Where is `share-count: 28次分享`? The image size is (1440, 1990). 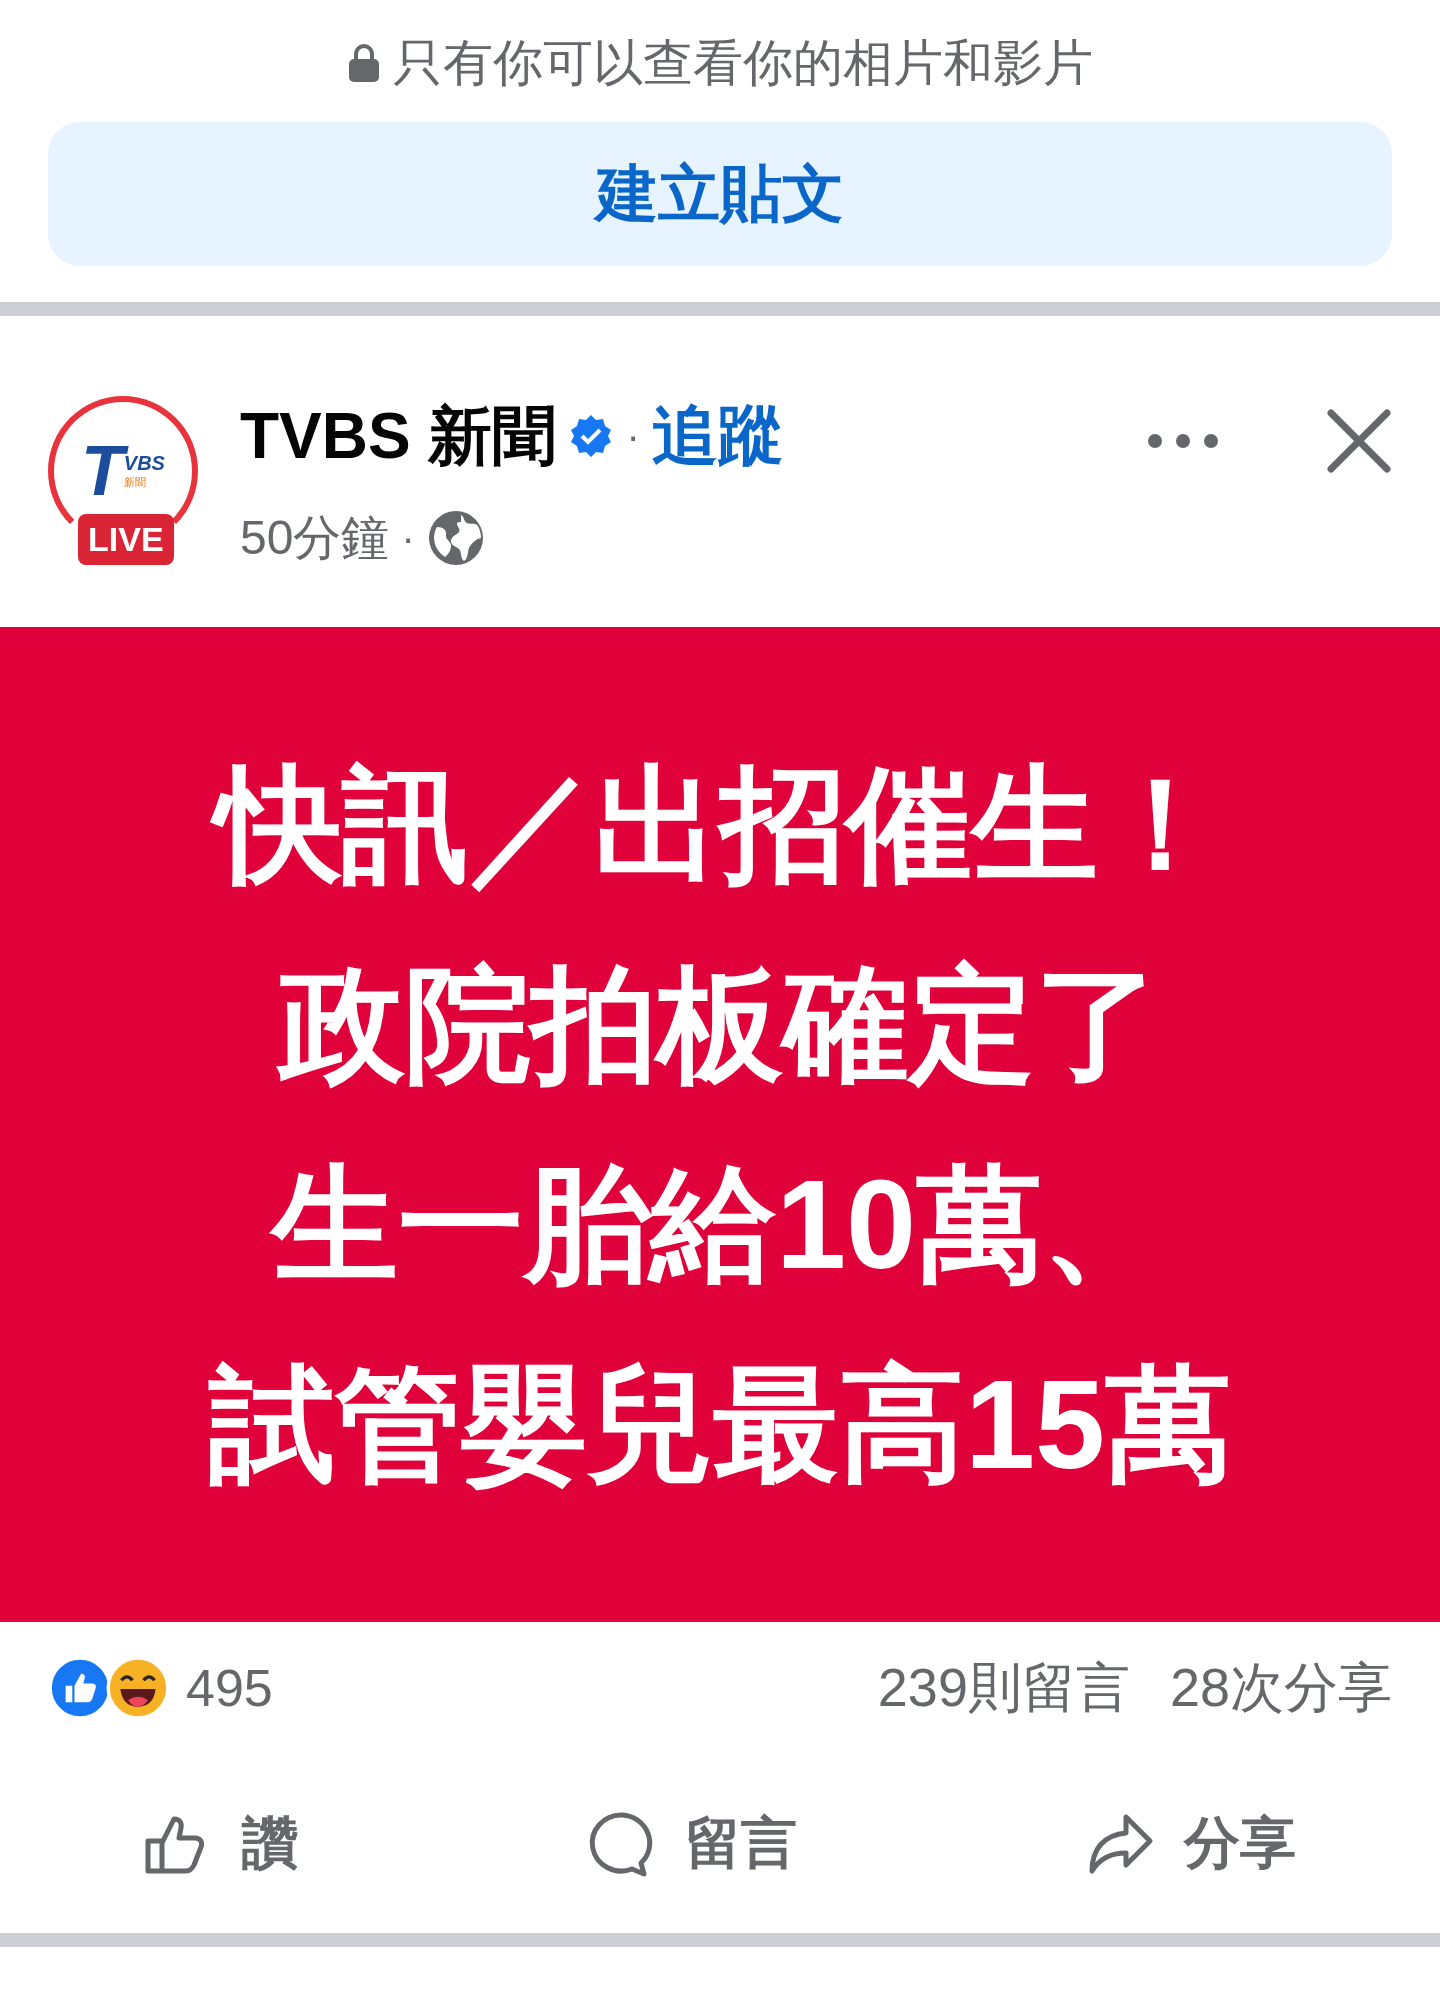 share-count: 28次分享 is located at coordinates (1280, 1688).